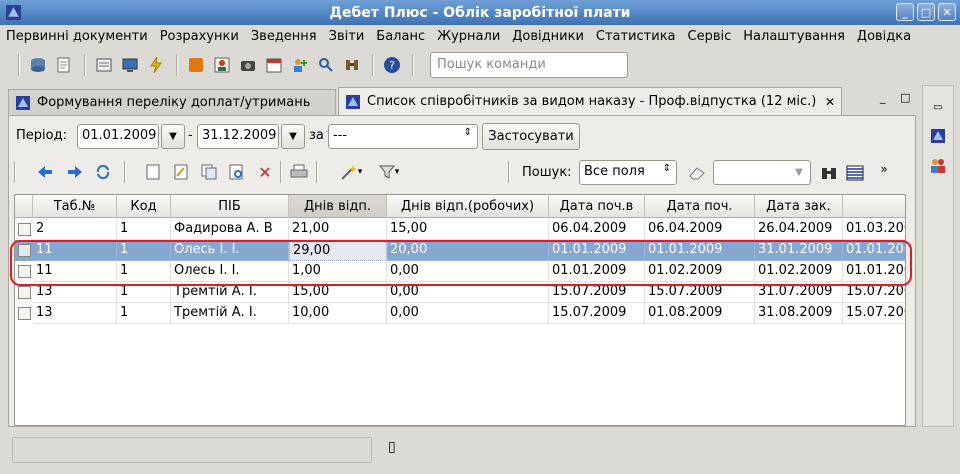 This screenshot has width=960, height=474. Describe the element at coordinates (153, 172) in the screenshot. I see `new-record-icon` at that location.